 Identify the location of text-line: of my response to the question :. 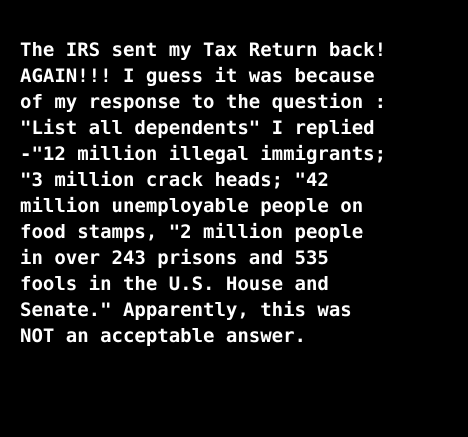
(203, 102).